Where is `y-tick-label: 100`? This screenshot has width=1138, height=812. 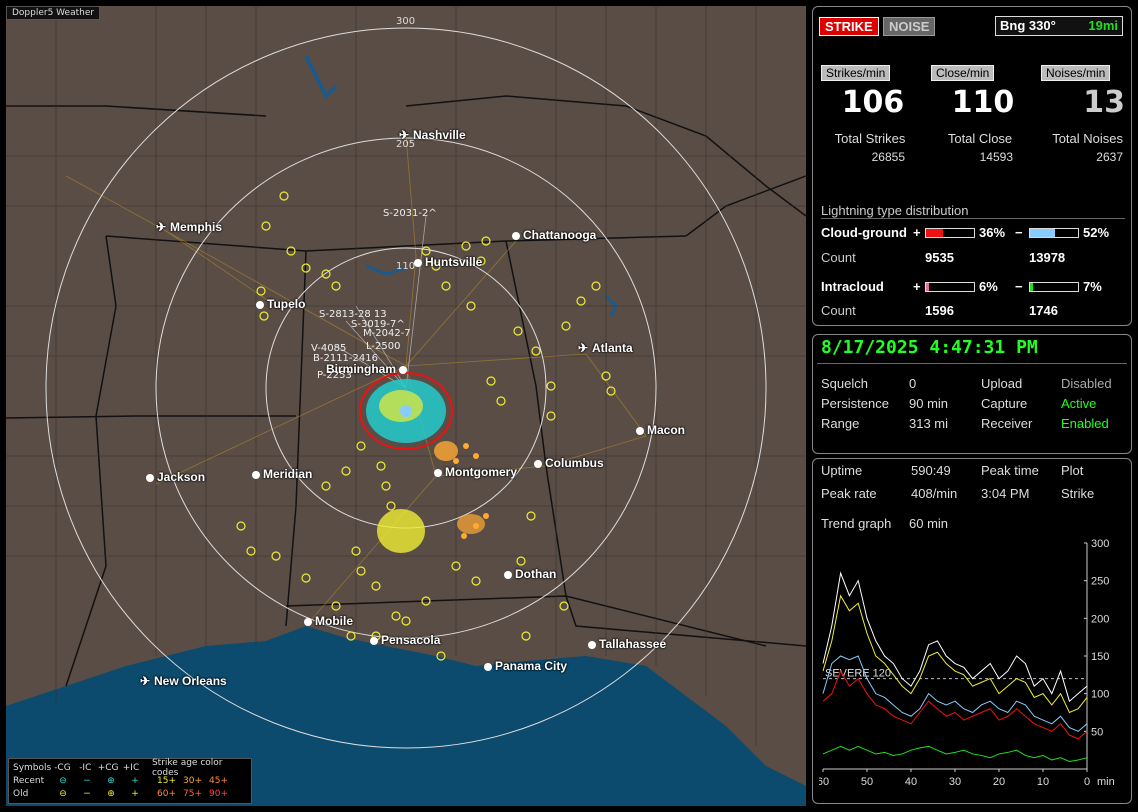 y-tick-label: 100 is located at coordinates (1100, 695).